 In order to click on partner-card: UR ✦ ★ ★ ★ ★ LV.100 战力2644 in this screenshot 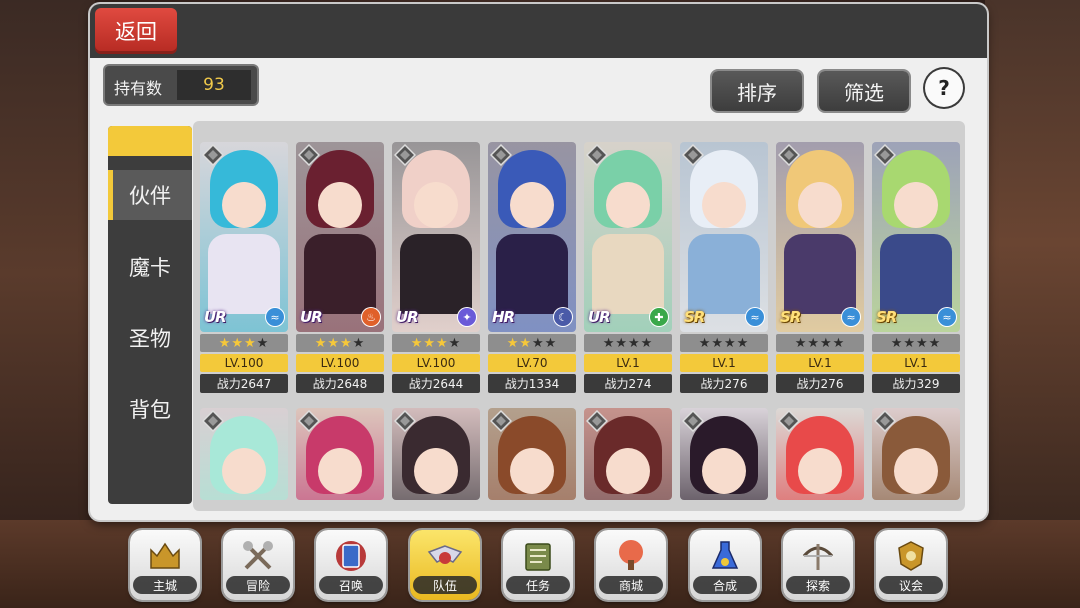, I will do `click(436, 269)`.